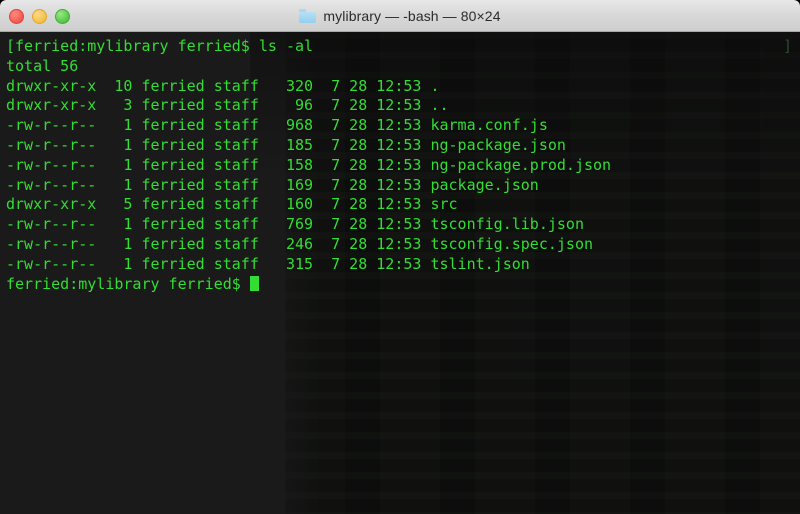 Image resolution: width=800 pixels, height=514 pixels. Describe the element at coordinates (254, 283) in the screenshot. I see `text-cursor` at that location.